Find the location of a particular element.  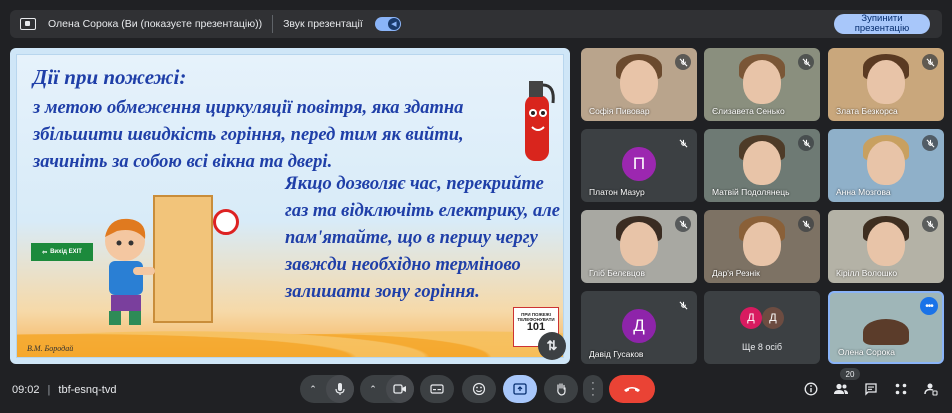

vertical-dots-icon: · · · is located at coordinates (593, 389).